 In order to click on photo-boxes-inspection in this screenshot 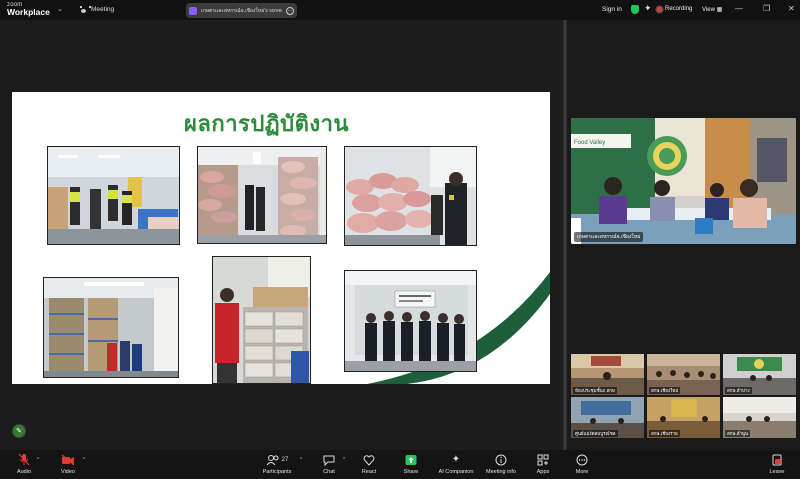, I will do `click(261, 320)`.